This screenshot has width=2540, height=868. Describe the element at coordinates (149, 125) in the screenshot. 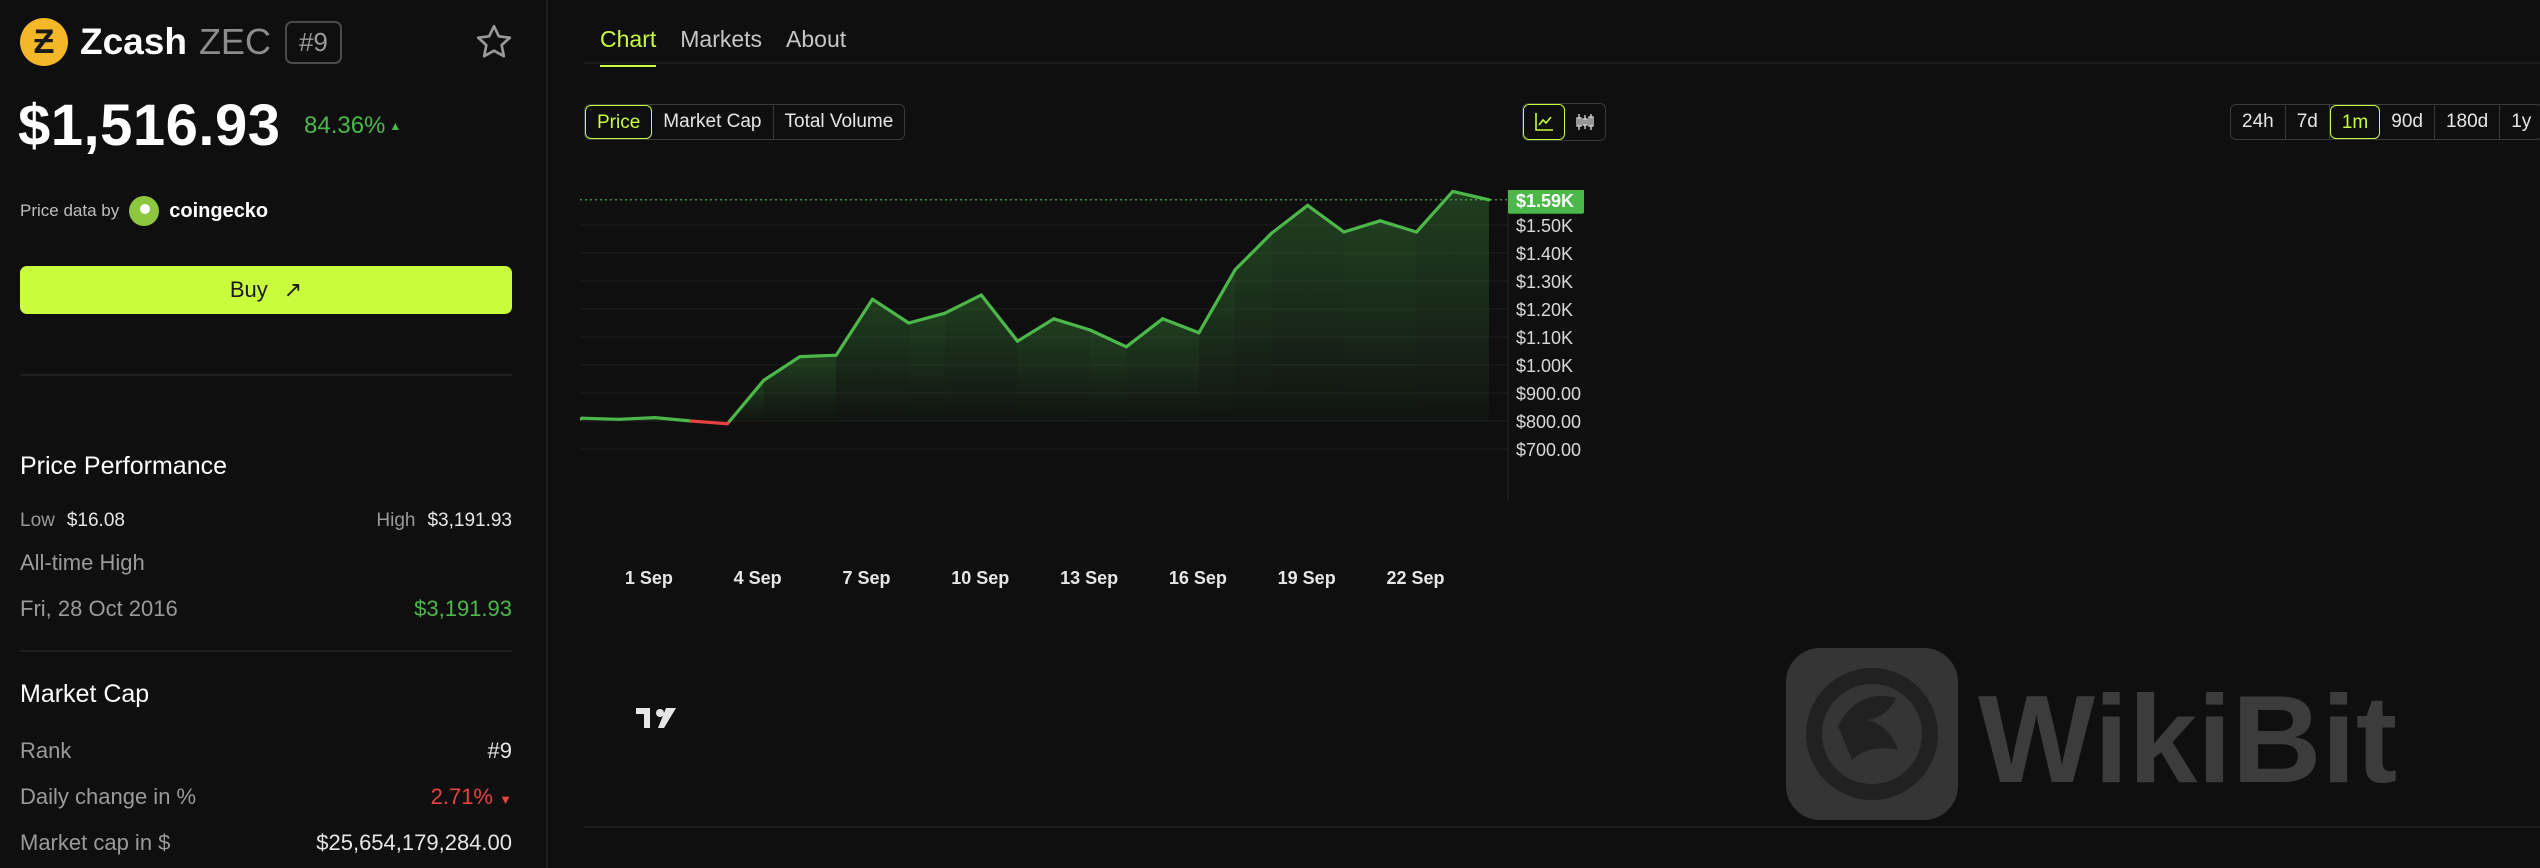

I see `current-price: $1,516.93` at that location.